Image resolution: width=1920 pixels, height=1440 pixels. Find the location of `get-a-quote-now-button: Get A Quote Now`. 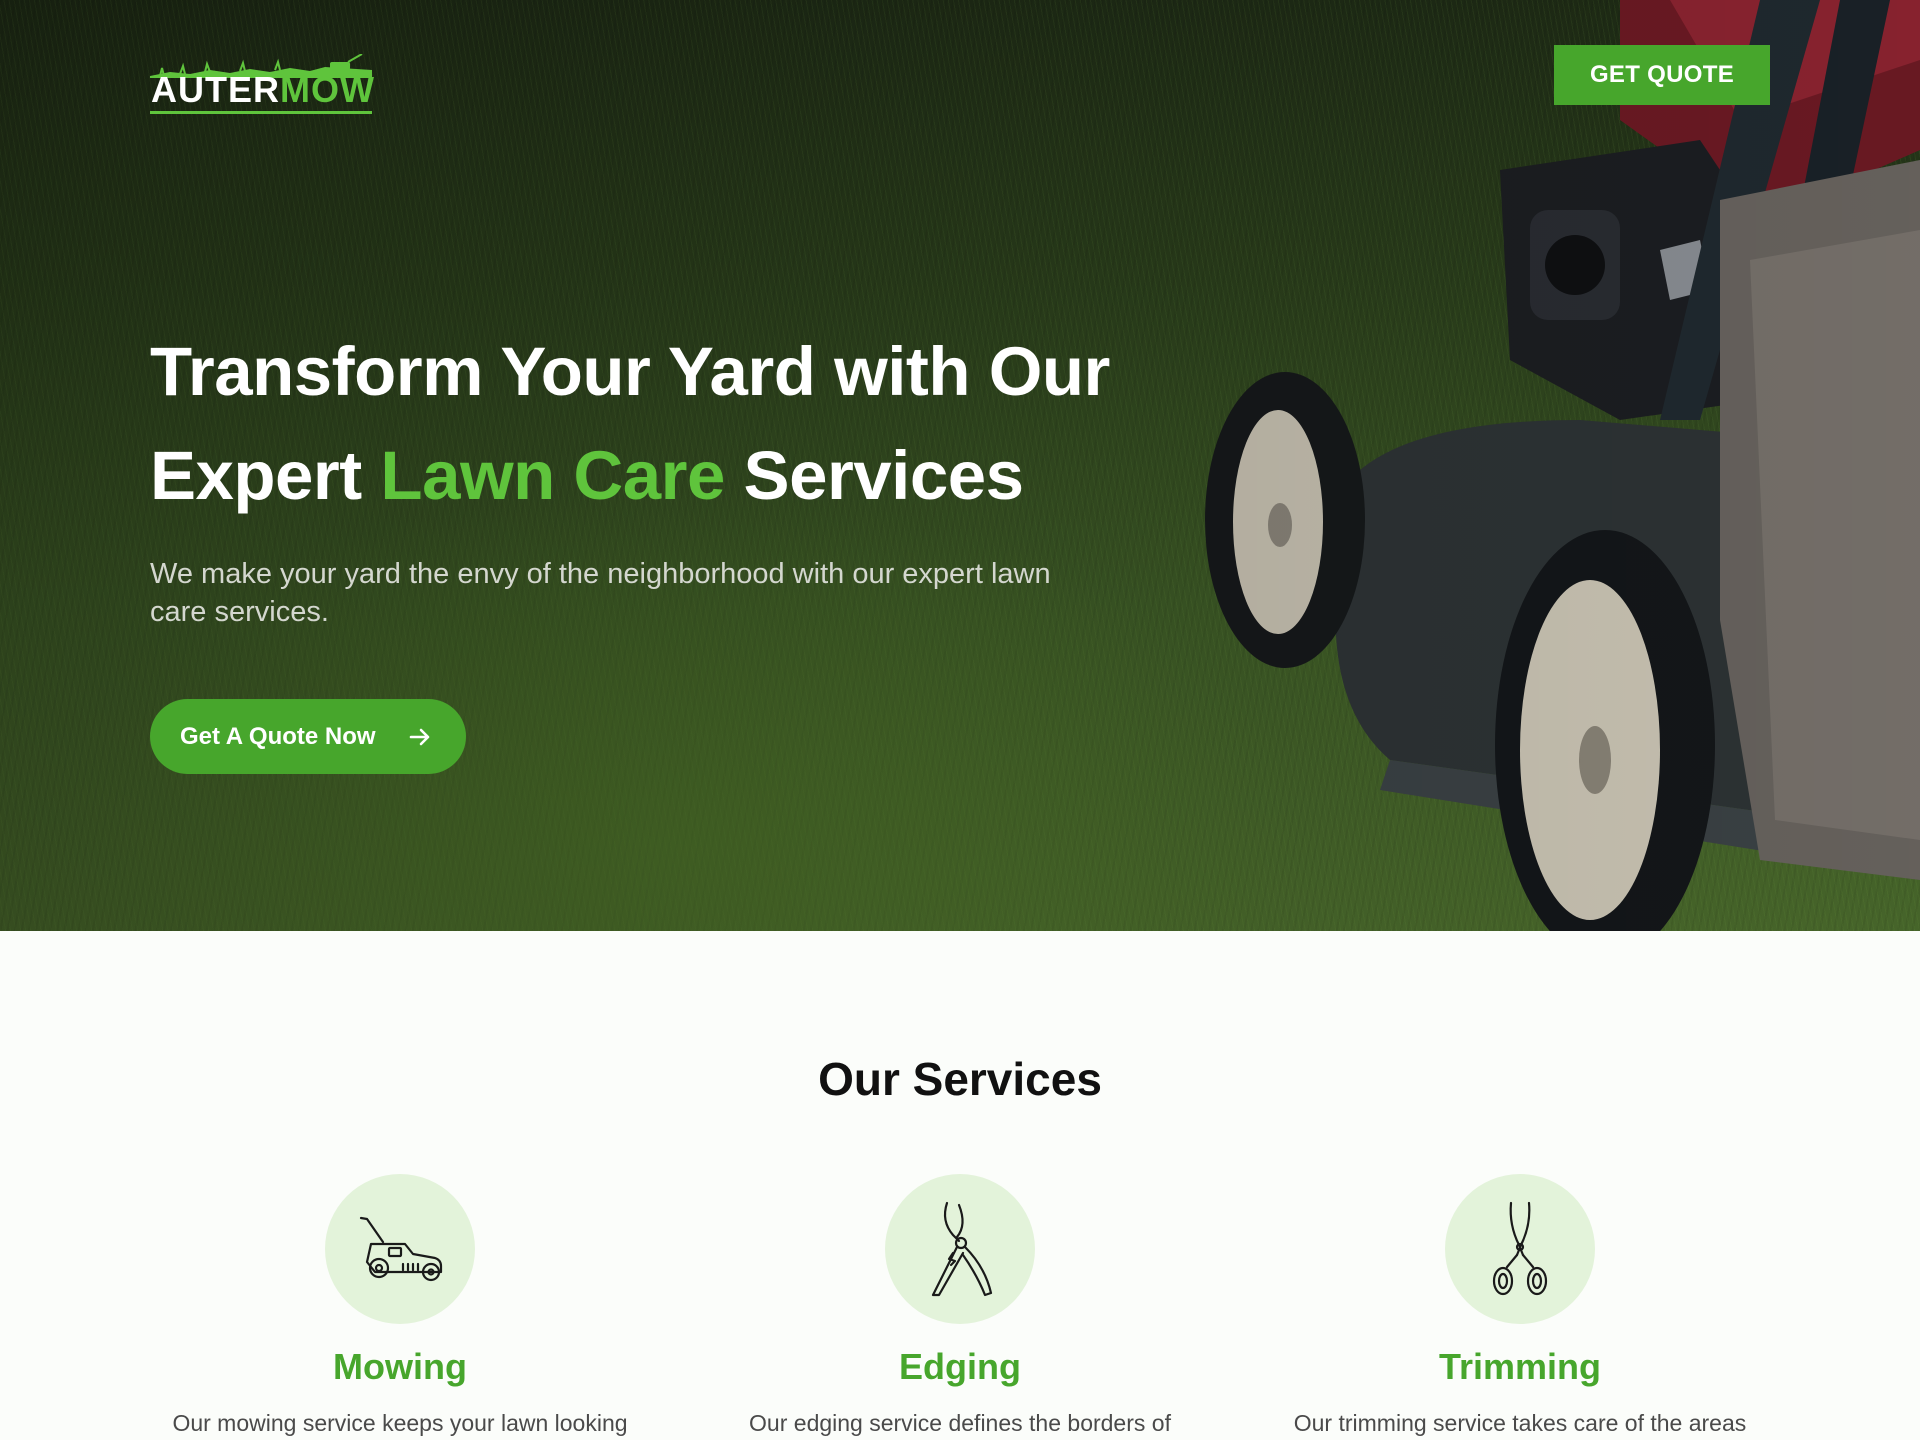

get-a-quote-now-button: Get A Quote Now is located at coordinates (308, 736).